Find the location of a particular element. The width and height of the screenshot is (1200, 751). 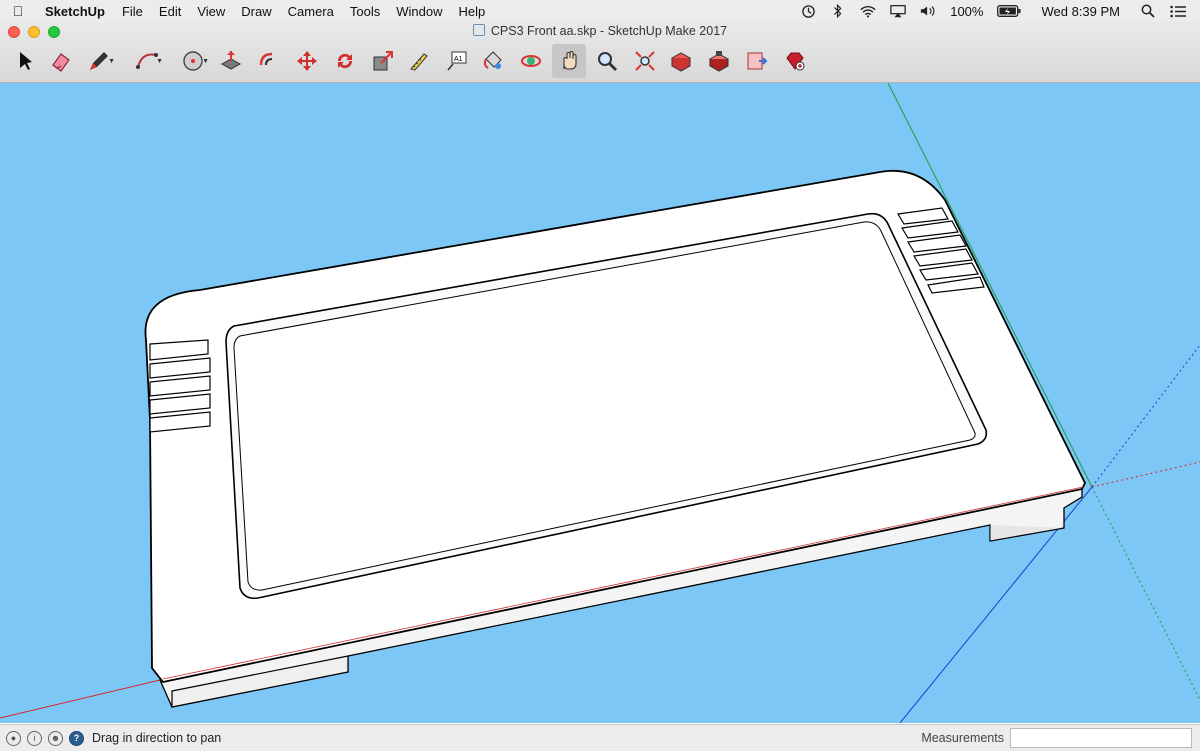

help-icon: ? is located at coordinates (76, 738).